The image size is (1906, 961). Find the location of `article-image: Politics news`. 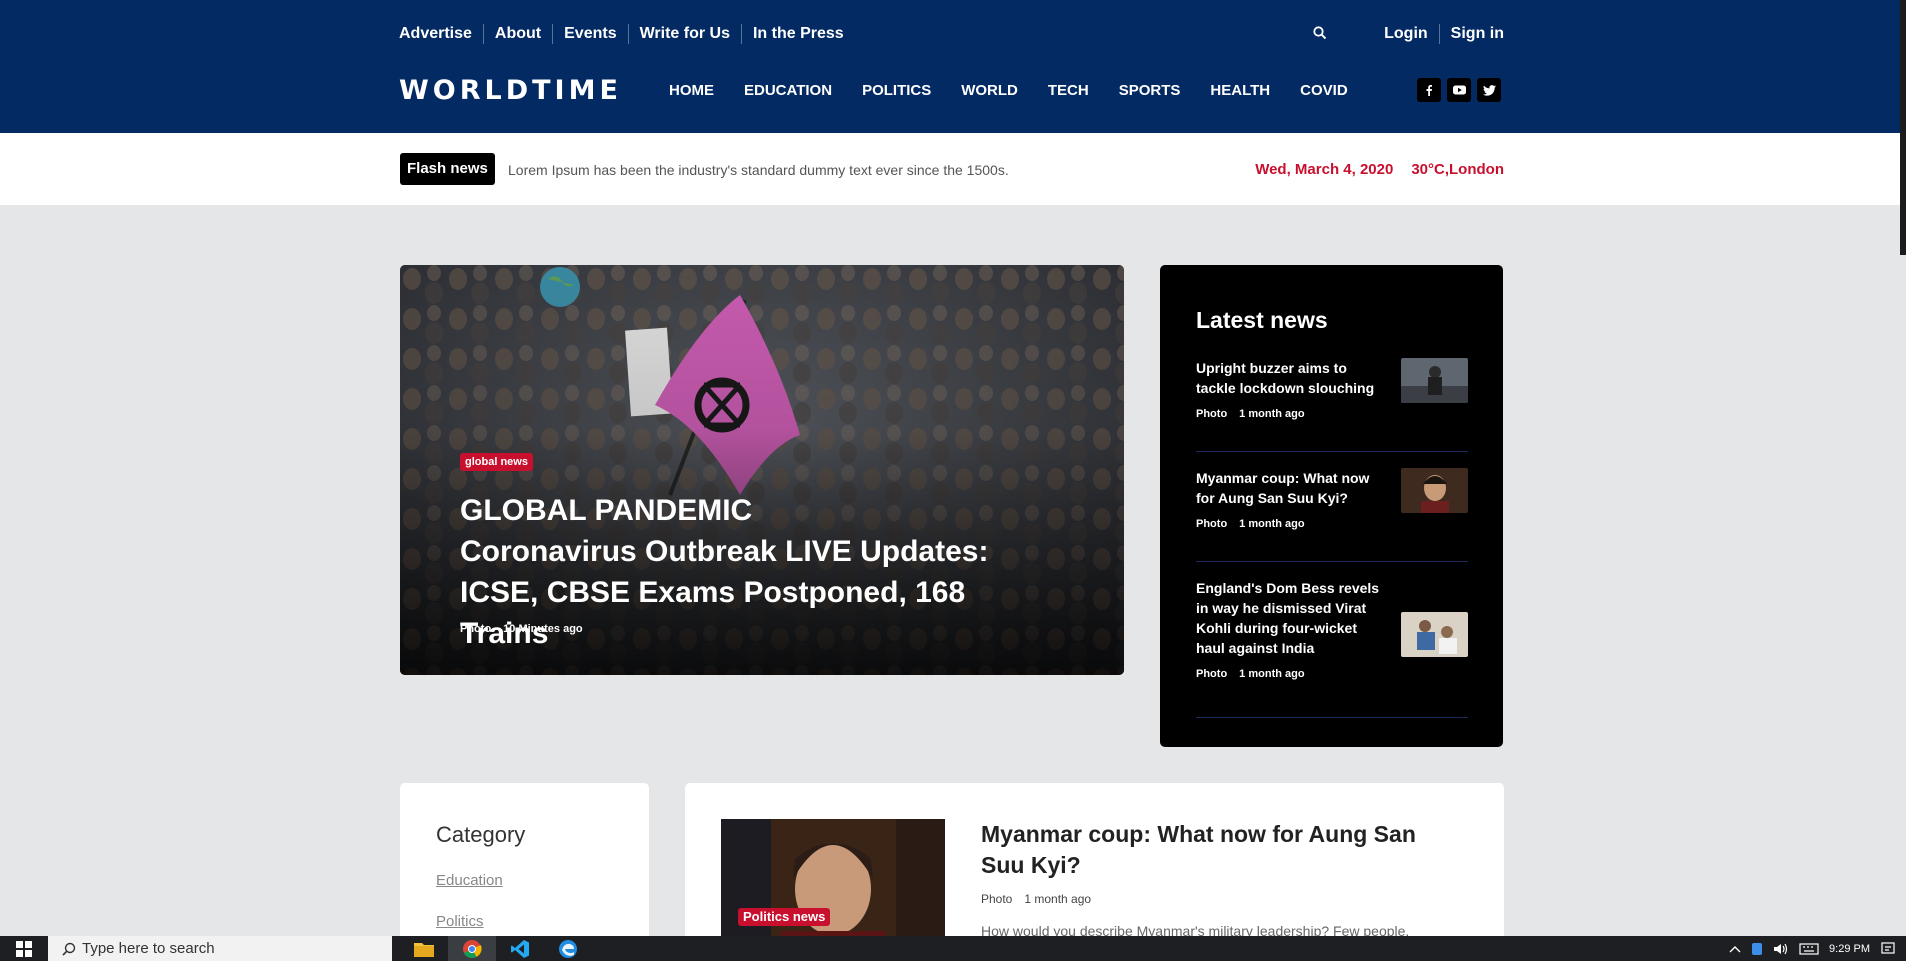

article-image: Politics news is located at coordinates (833, 877).